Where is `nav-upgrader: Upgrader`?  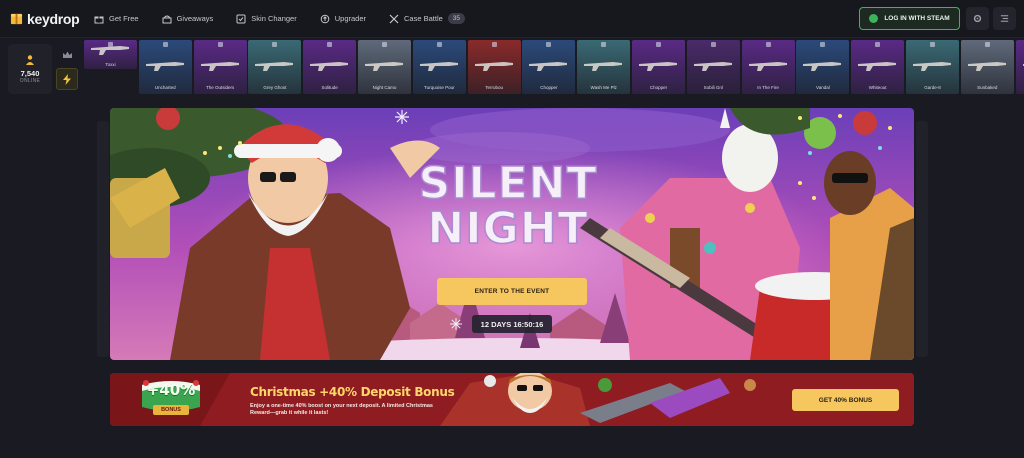 nav-upgrader: Upgrader is located at coordinates (343, 19).